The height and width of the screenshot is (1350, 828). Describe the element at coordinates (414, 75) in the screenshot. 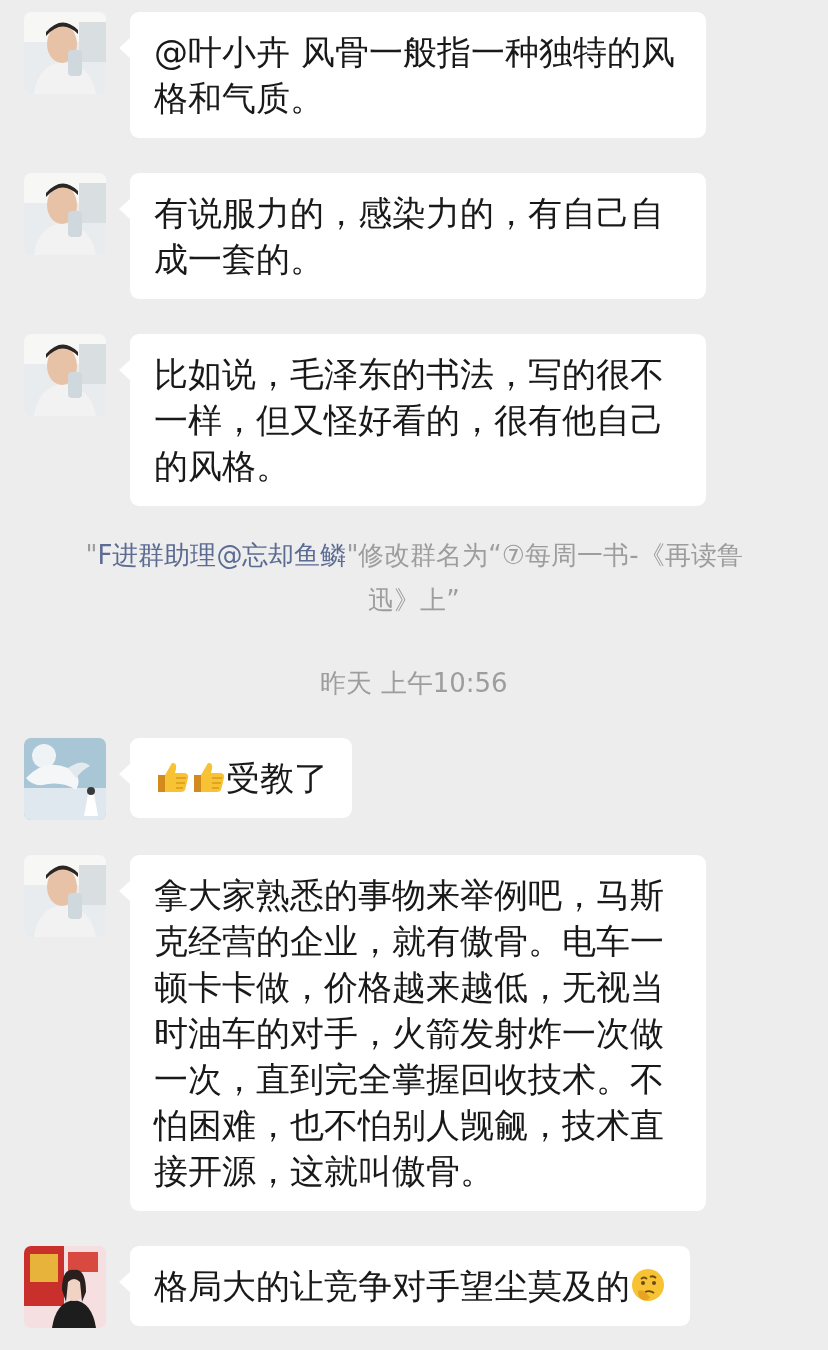

I see `message-text: @叶小卉 风骨一般指一种独特的风格和气质。` at that location.